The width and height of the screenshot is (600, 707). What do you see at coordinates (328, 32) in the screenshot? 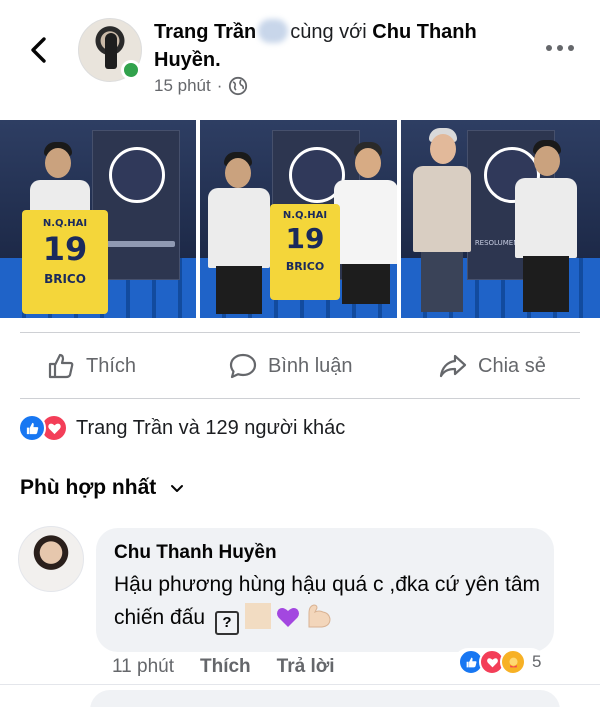
I see `with-text: cùng với` at bounding box center [328, 32].